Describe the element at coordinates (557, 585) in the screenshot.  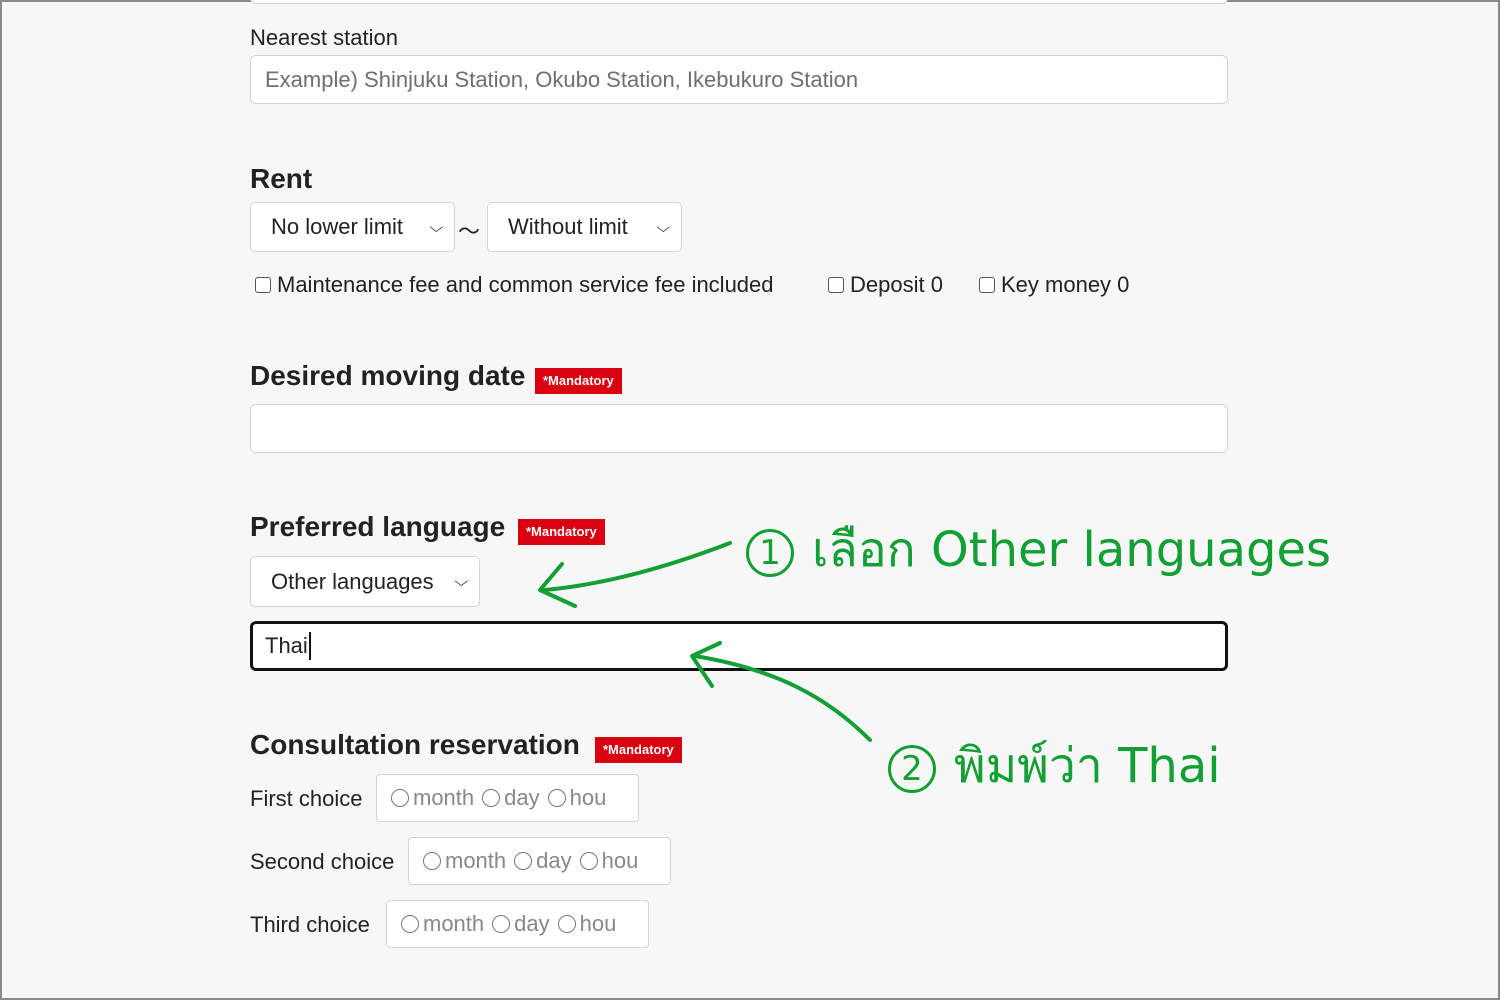
I see `arrow-1-head` at that location.